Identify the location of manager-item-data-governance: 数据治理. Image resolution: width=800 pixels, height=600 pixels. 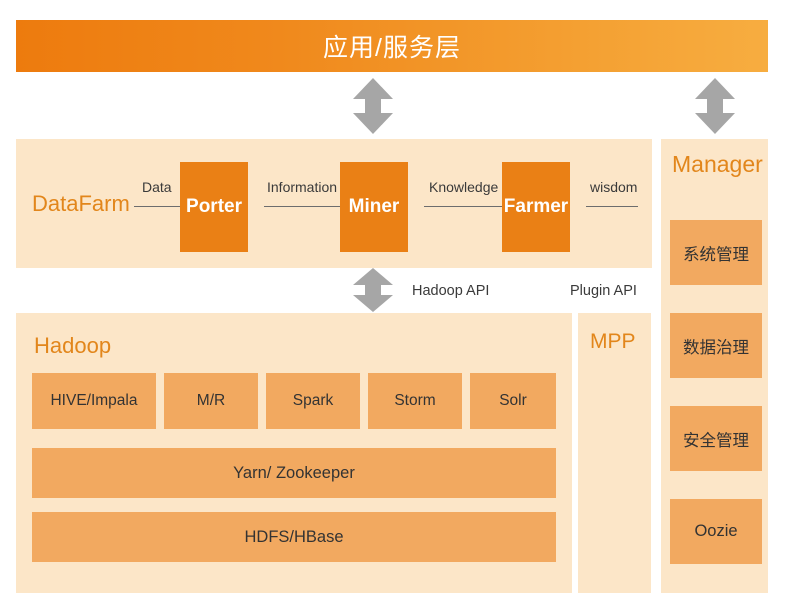
(716, 345).